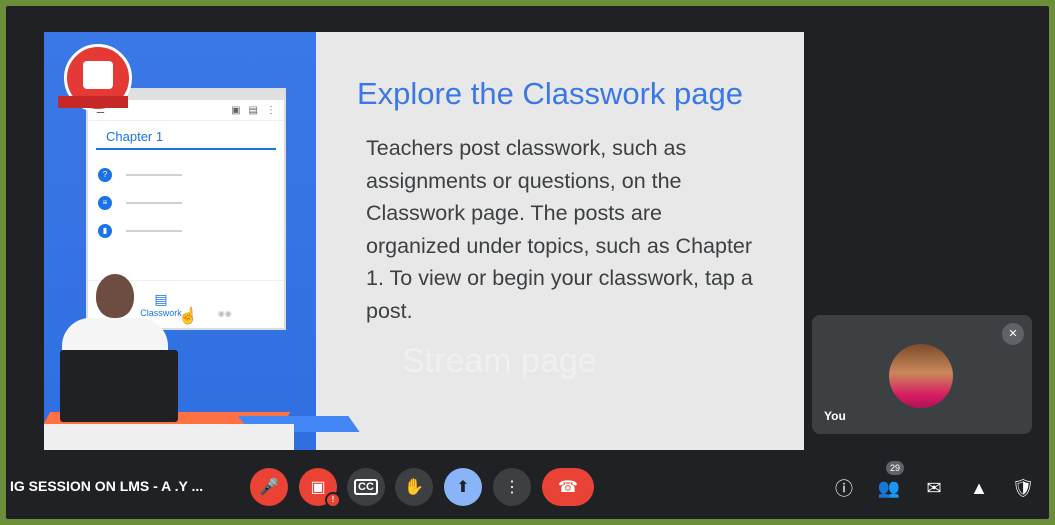 The width and height of the screenshot is (1055, 525). Describe the element at coordinates (186, 175) in the screenshot. I see `list-item: ?` at that location.